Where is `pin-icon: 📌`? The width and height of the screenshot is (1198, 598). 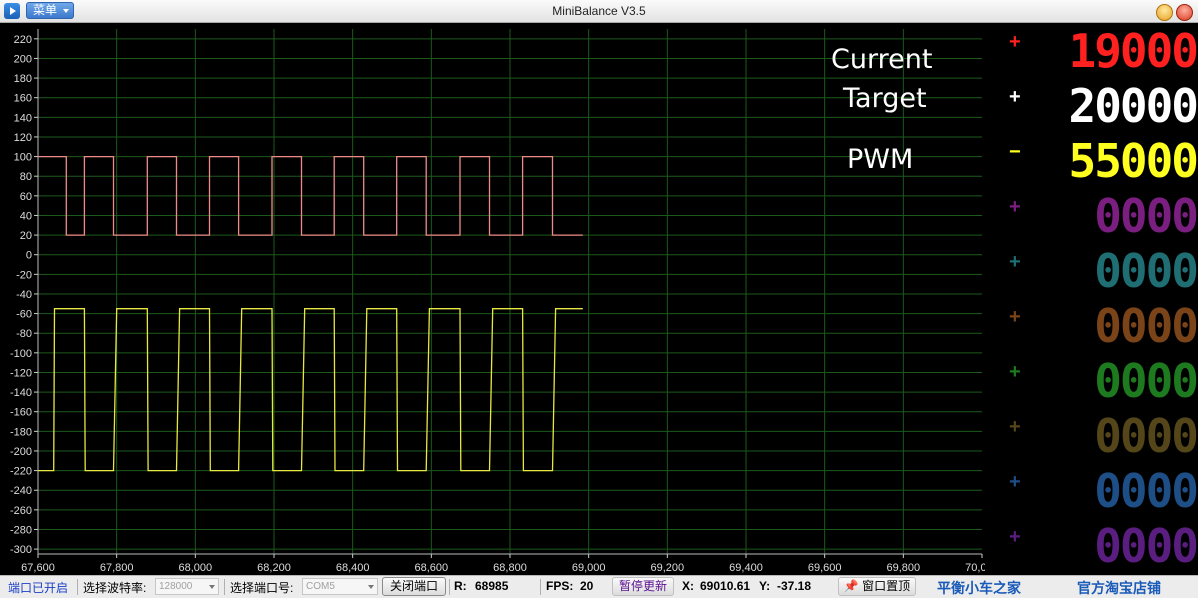 pin-icon: 📌 is located at coordinates (851, 586).